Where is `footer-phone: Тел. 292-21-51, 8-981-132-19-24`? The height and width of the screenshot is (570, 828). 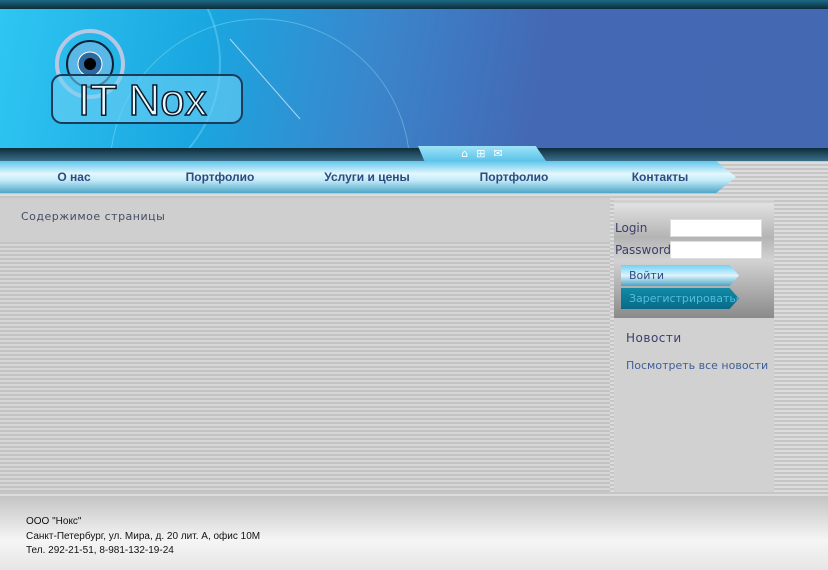
footer-phone: Тел. 292-21-51, 8-981-132-19-24 is located at coordinates (100, 550).